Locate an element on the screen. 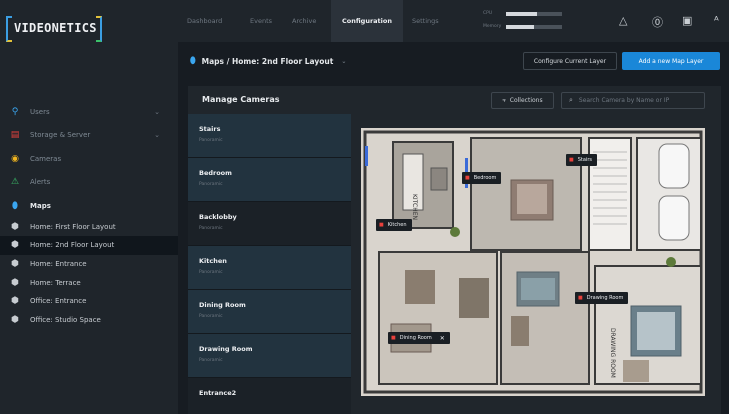 Image resolution: width=729 pixels, height=414 pixels. camera-list-item: Kitchen Panoramic is located at coordinates (269, 268).